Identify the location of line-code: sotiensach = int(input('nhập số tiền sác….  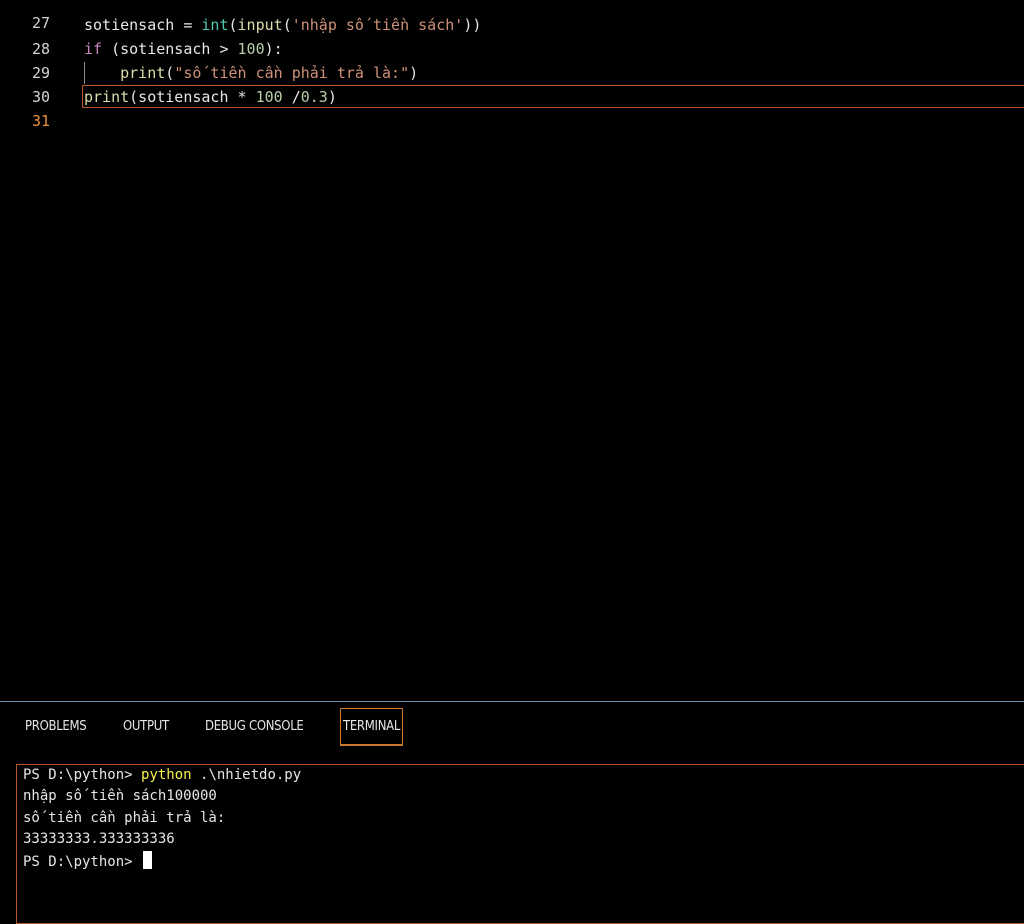
(282, 25).